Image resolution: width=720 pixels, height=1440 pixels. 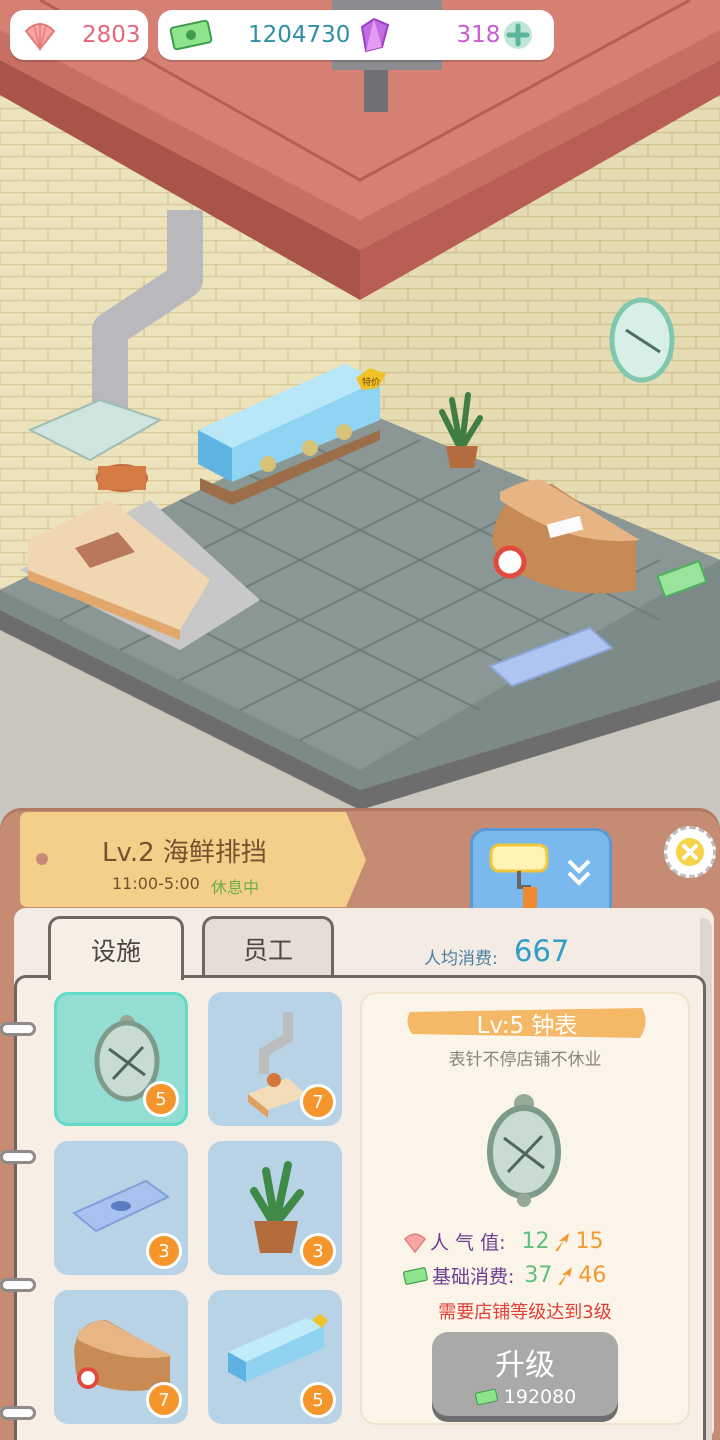 I want to click on store-title: Lv.2 海鲜排挡, so click(x=184, y=853).